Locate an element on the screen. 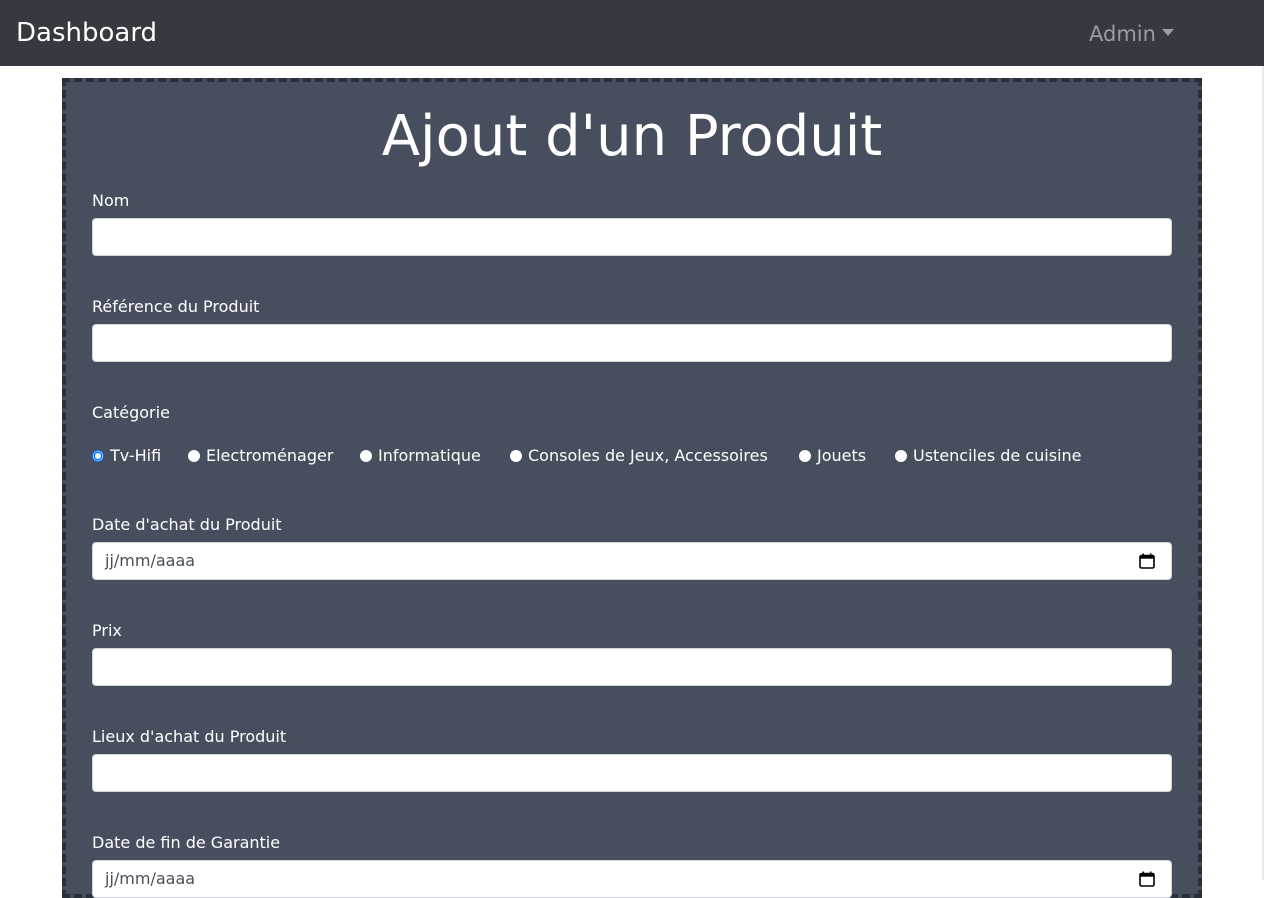  prix-label: Prix is located at coordinates (107, 630).